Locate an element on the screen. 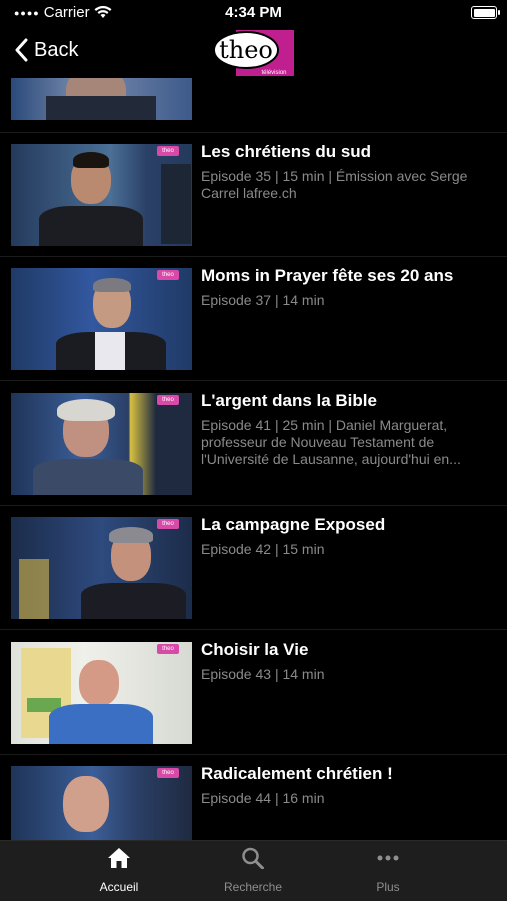  episode-title: Les chrétiens du sud is located at coordinates (286, 151).